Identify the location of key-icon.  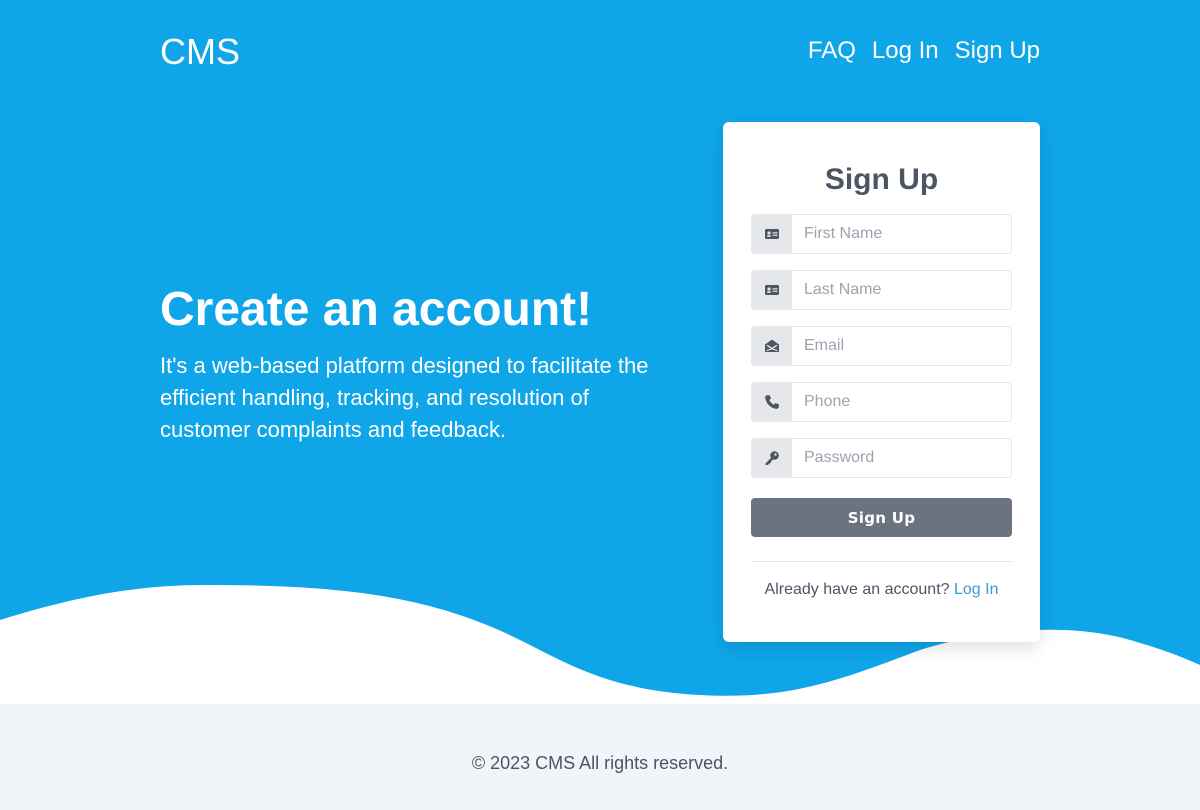
(772, 458).